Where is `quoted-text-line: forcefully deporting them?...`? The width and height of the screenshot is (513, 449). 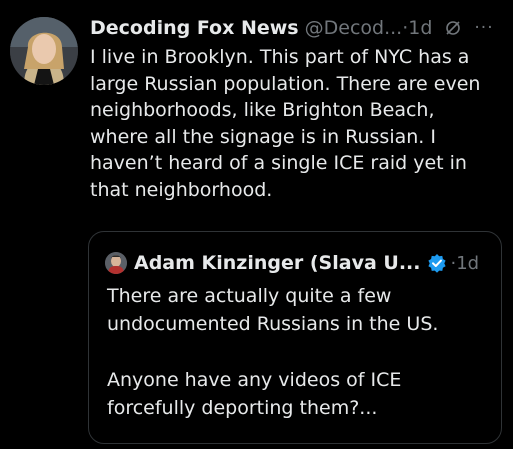 quoted-text-line: forcefully deporting them?... is located at coordinates (242, 408).